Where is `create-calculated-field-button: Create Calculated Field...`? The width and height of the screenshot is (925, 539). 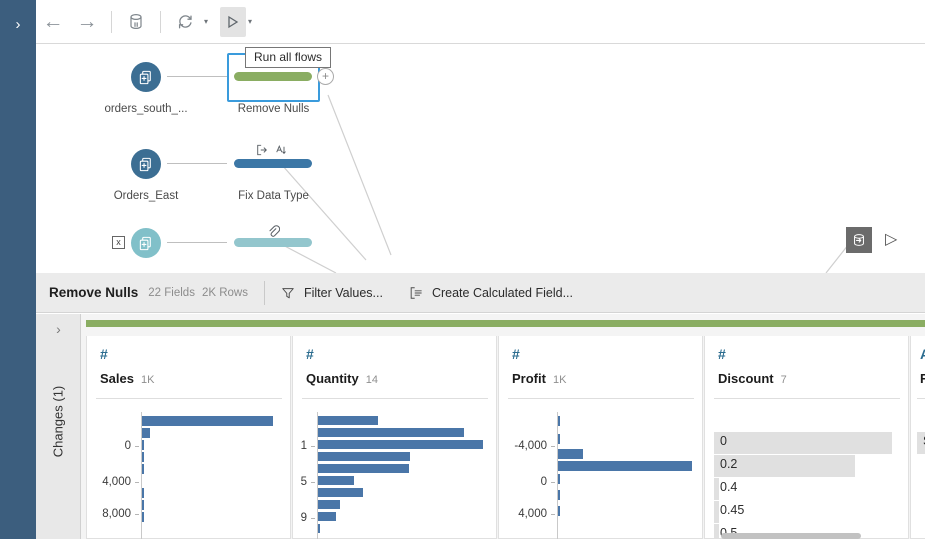
create-calculated-field-button: Create Calculated Field... is located at coordinates (491, 293).